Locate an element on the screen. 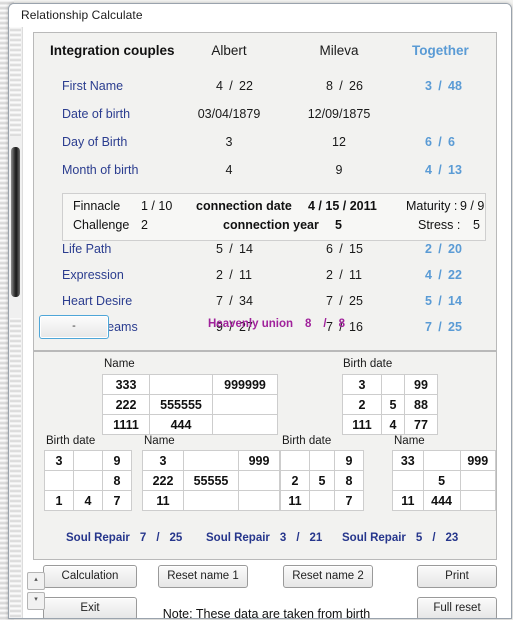  grid-birth-date-2: 3 9 8 1 4 7 is located at coordinates (88, 480).